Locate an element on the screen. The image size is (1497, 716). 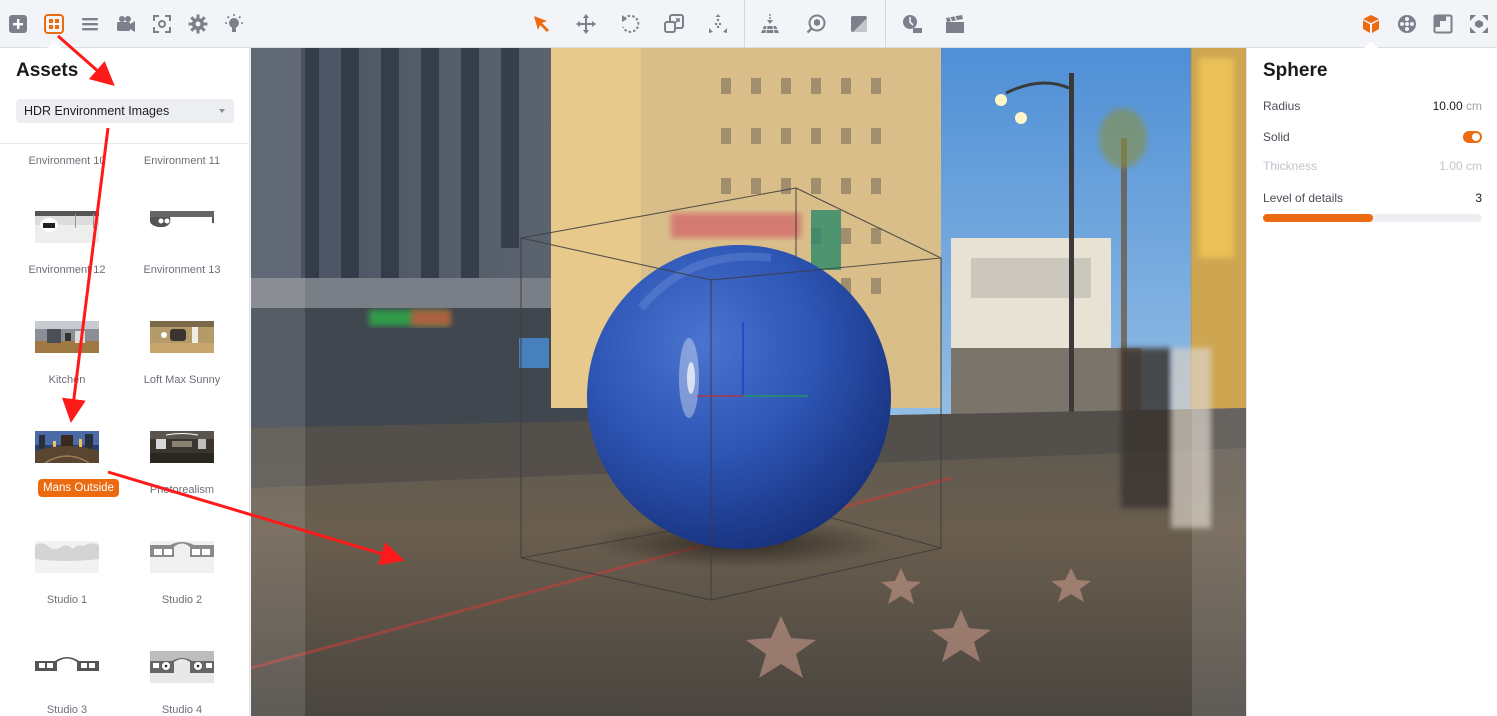
settings-button is located at coordinates (198, 24).